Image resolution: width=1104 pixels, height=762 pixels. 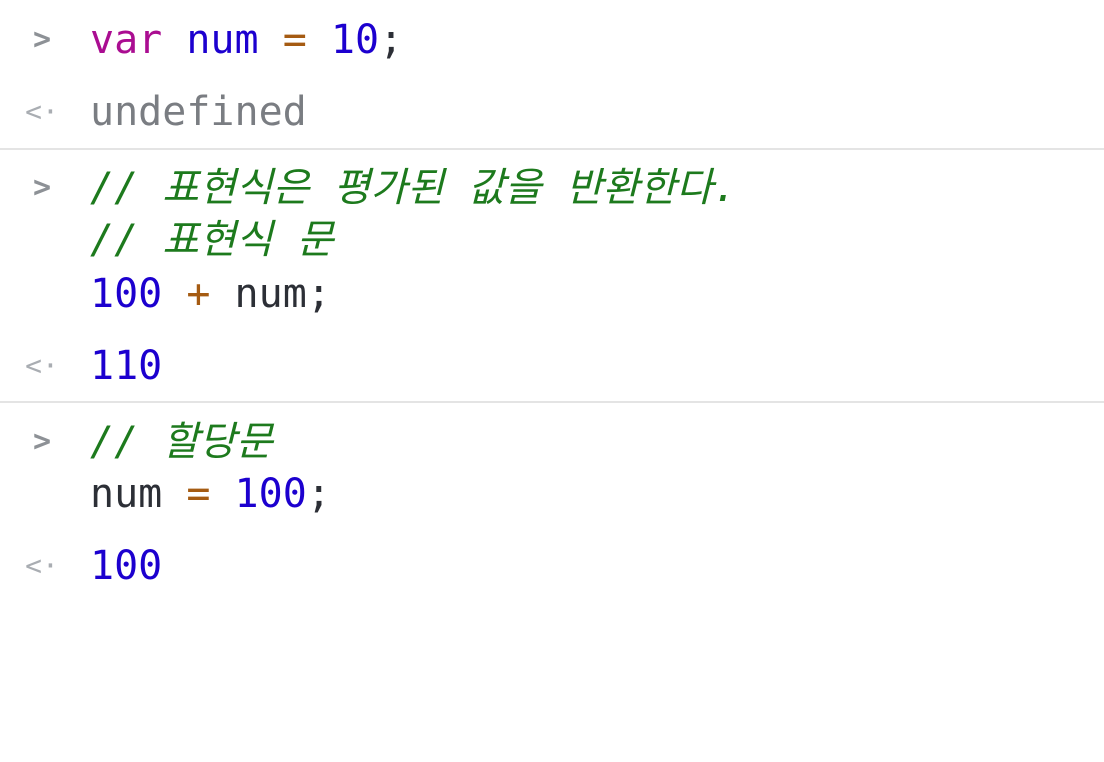 I want to click on input-line: > // 할당문, so click(x=552, y=442).